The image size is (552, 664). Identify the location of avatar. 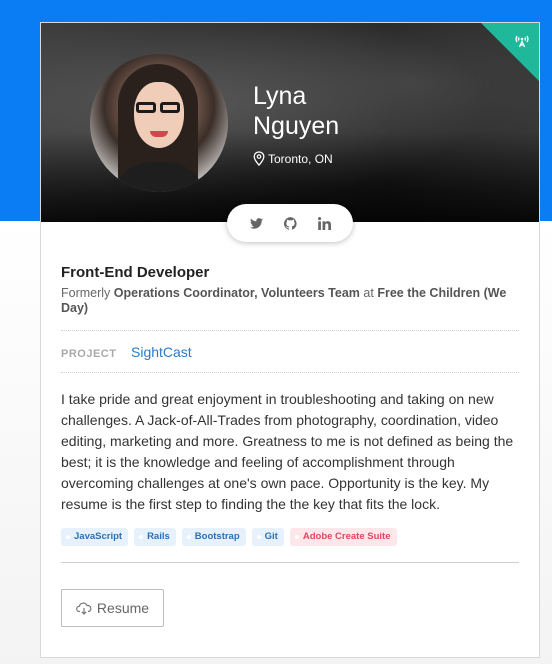
(159, 123).